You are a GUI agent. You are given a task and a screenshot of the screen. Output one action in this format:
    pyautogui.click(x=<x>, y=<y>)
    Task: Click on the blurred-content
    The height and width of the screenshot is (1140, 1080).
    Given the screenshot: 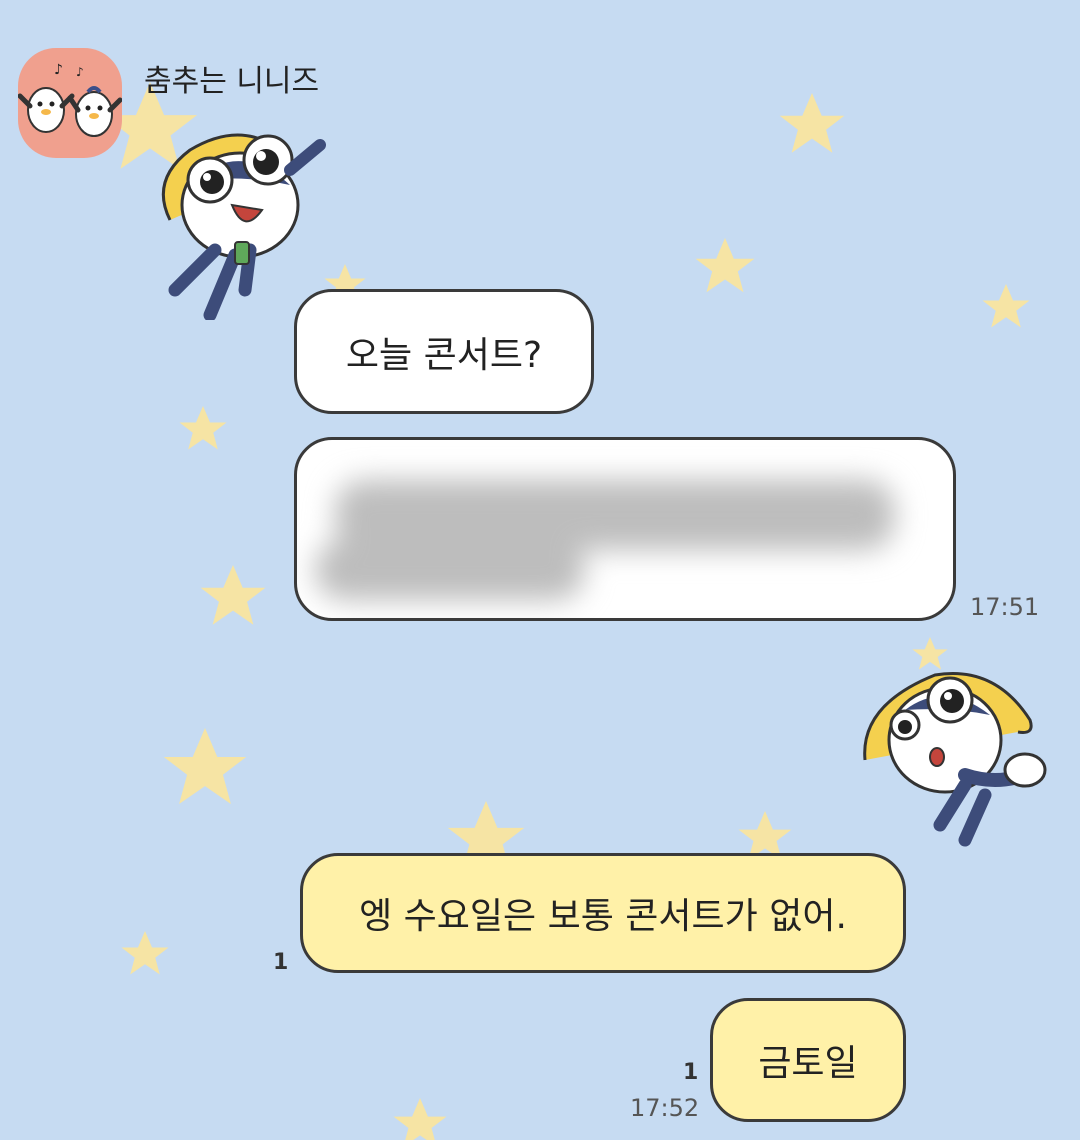 What is the action you would take?
    pyautogui.click(x=615, y=530)
    